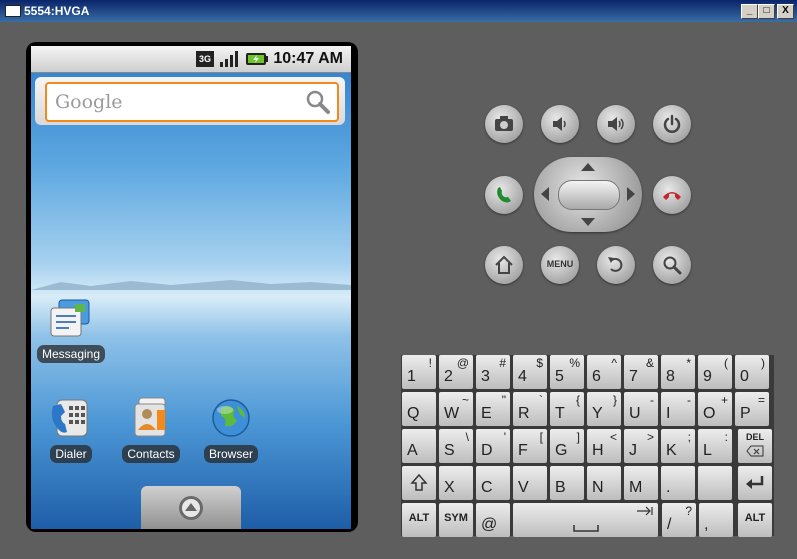  I want to click on key-alt-label: -, so click(689, 400).